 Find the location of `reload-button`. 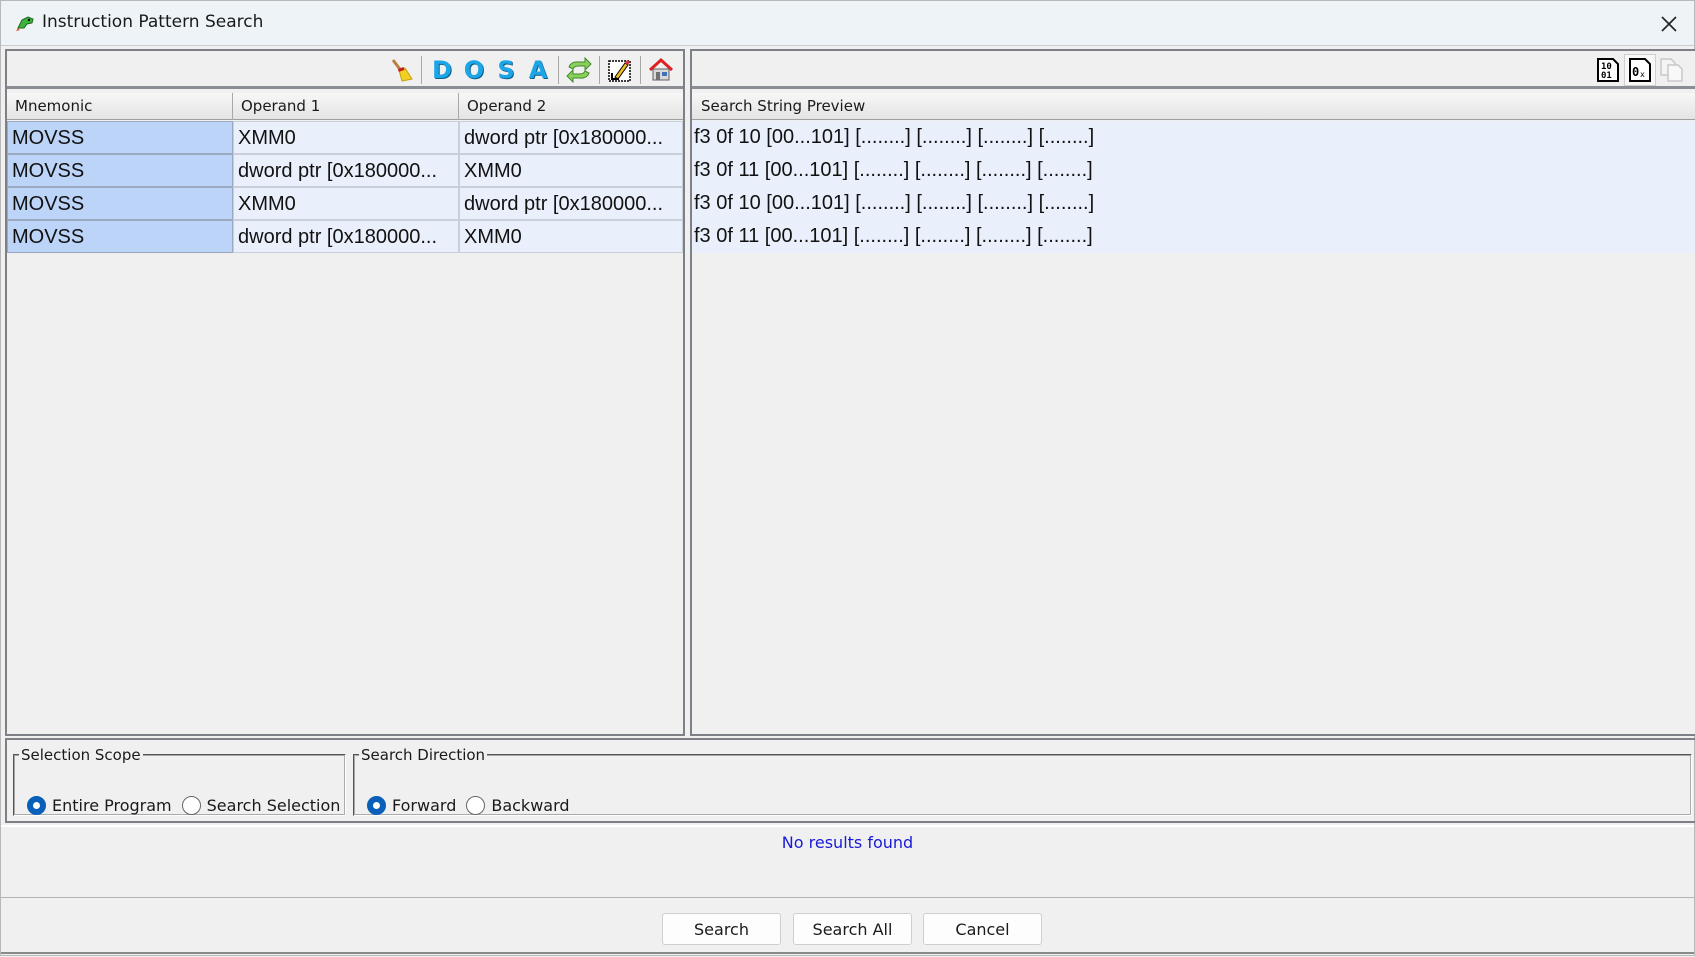

reload-button is located at coordinates (579, 70).